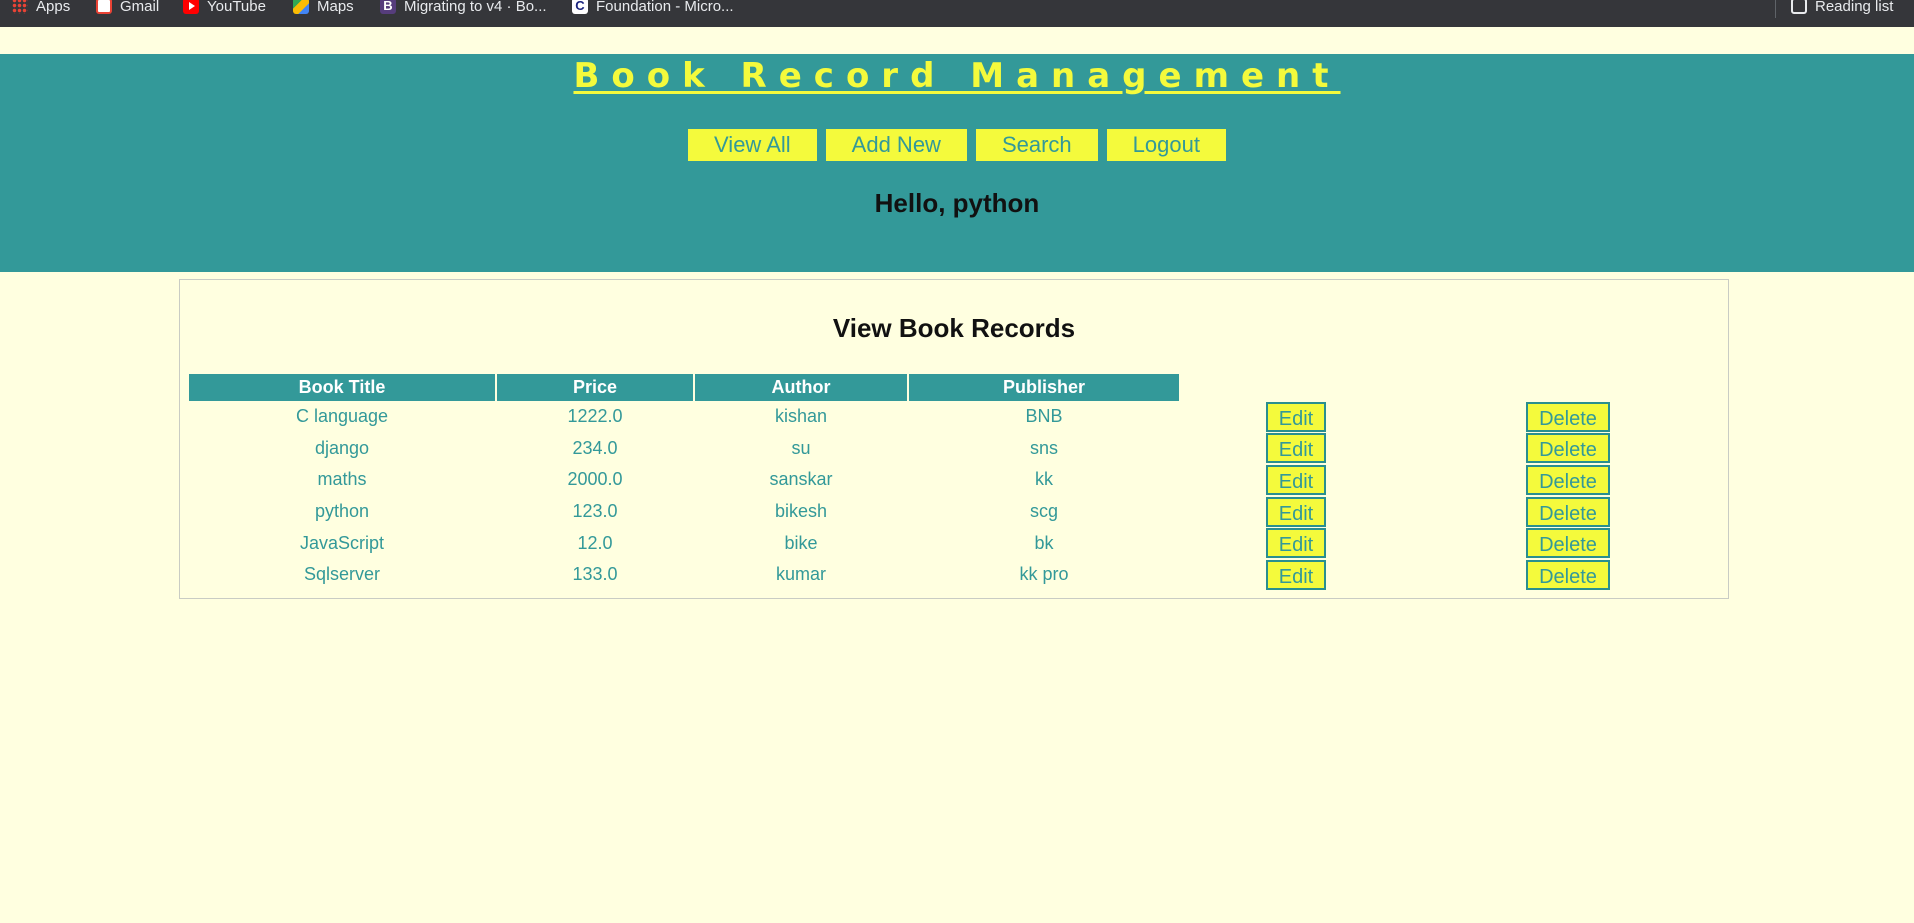  I want to click on add-new-button: Add New, so click(896, 145).